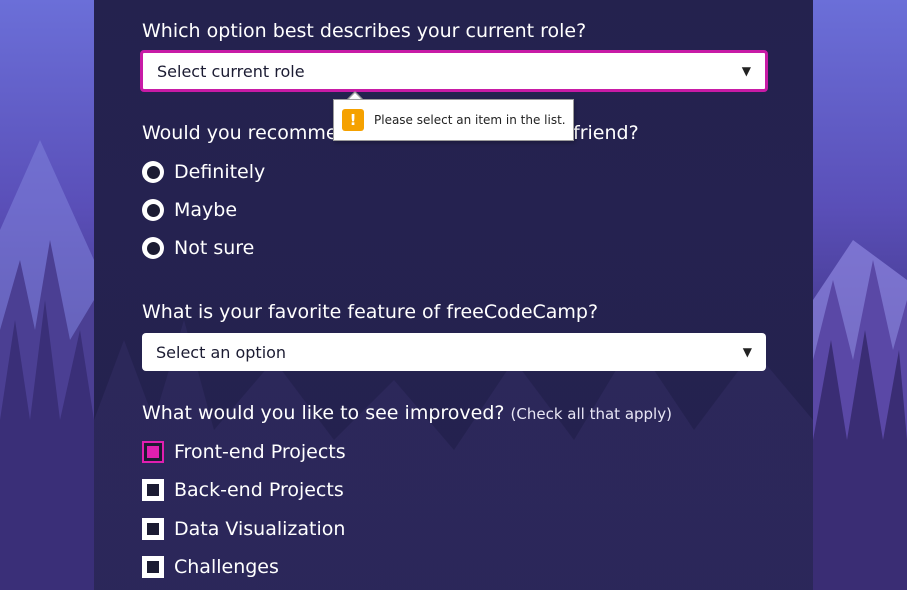 The image size is (907, 590). I want to click on tooltip-message: Please select an item in the list., so click(470, 120).